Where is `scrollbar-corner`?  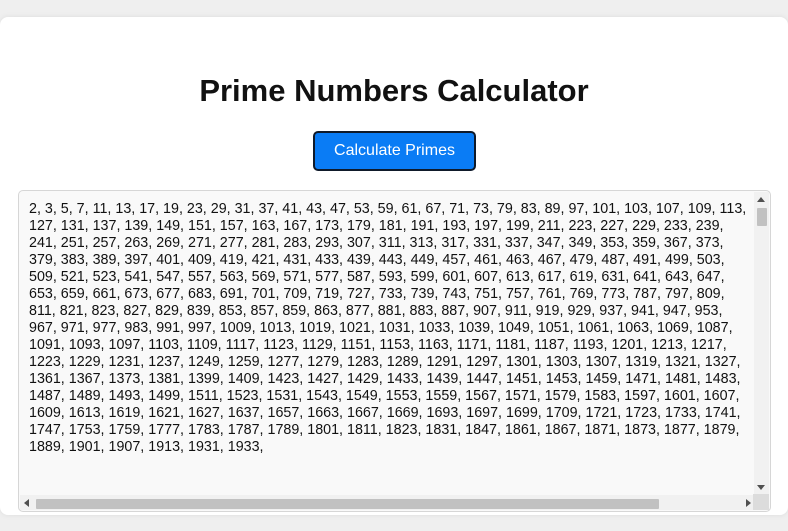 scrollbar-corner is located at coordinates (761, 502).